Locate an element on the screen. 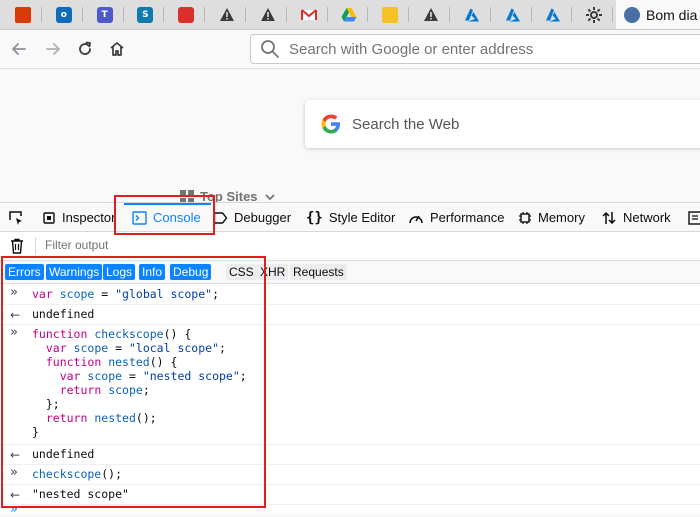 The height and width of the screenshot is (517, 700). outlook-icon: o is located at coordinates (63, 14).